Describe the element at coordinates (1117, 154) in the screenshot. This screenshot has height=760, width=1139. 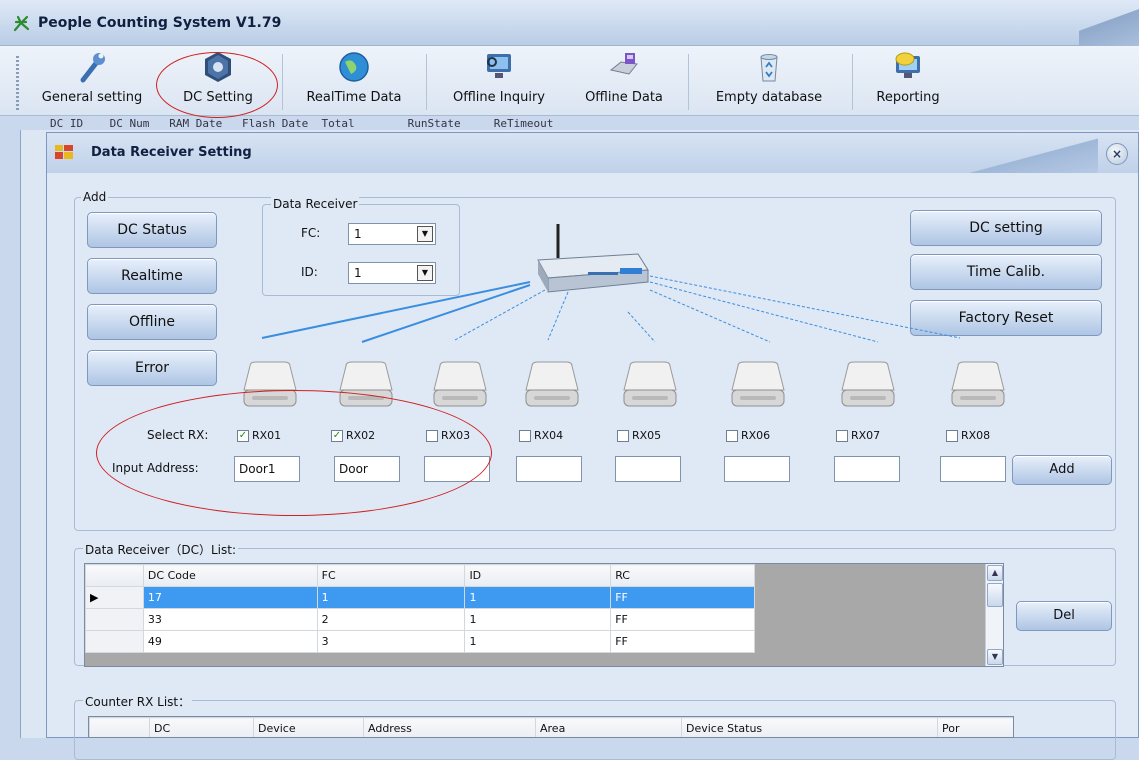
I see `close-button: ×` at that location.